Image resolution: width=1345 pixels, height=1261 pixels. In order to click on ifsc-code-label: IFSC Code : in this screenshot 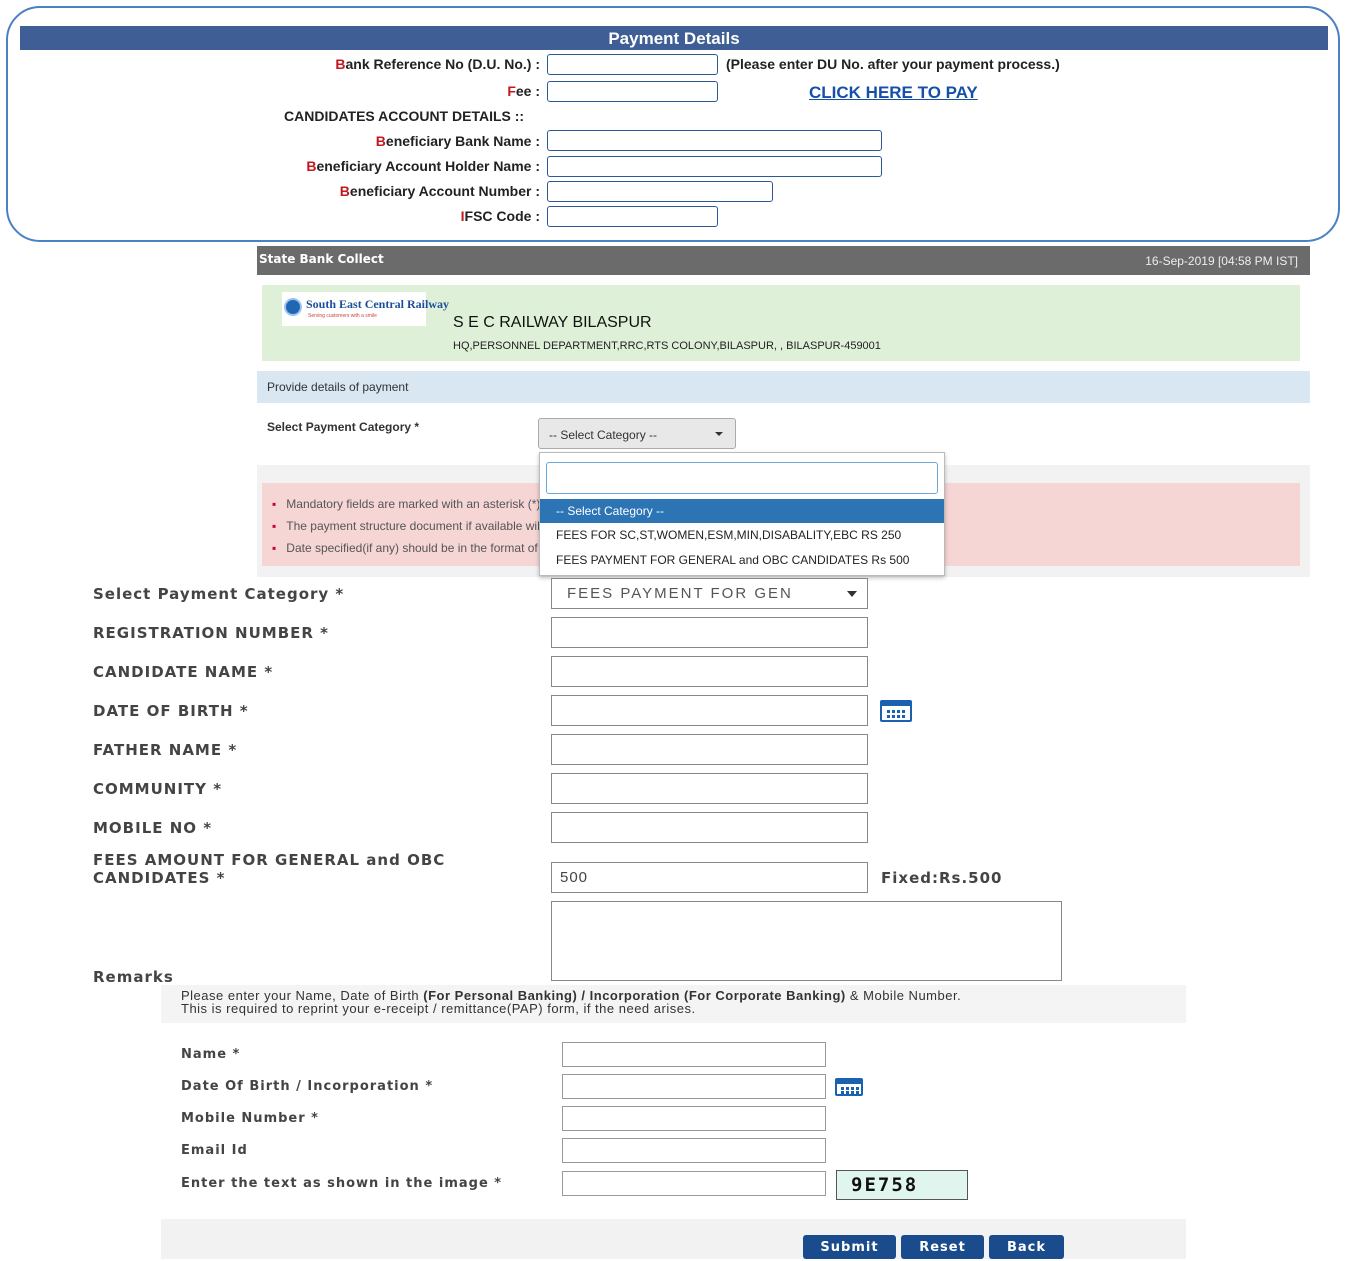, I will do `click(500, 216)`.